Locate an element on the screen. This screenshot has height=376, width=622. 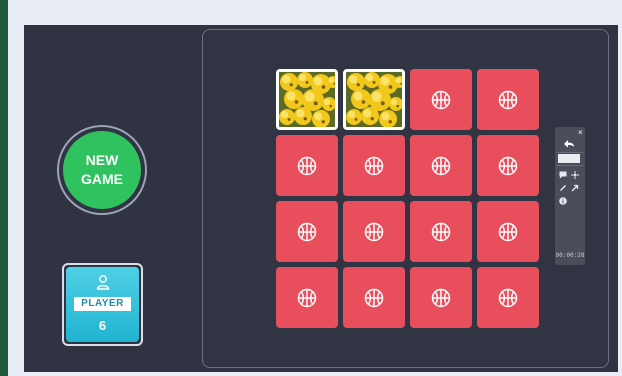
close-icon: × is located at coordinates (580, 132).